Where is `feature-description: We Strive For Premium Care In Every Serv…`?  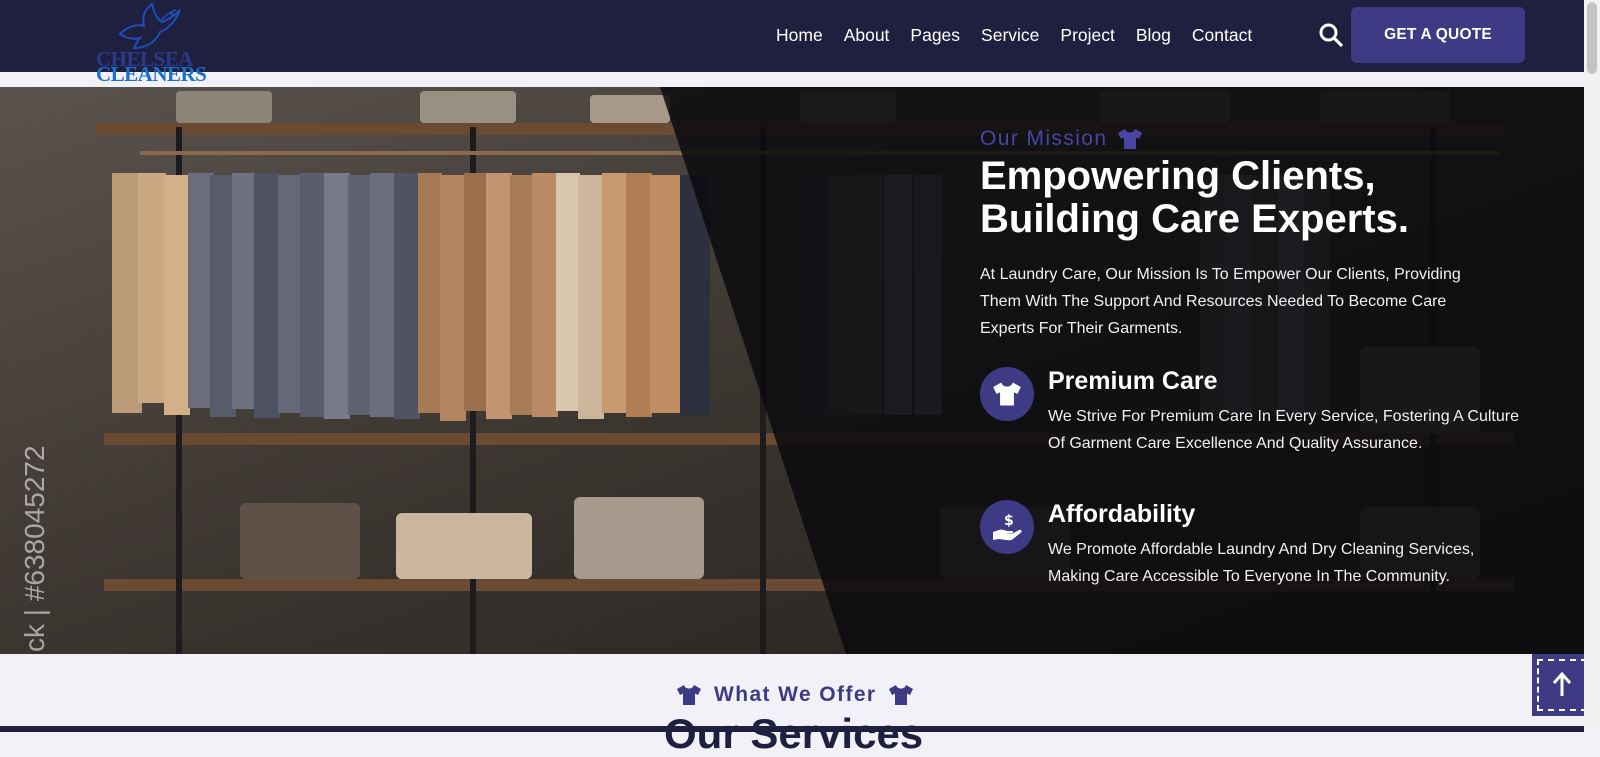
feature-description: We Strive For Premium Care In Every Serv… is located at coordinates (1283, 430).